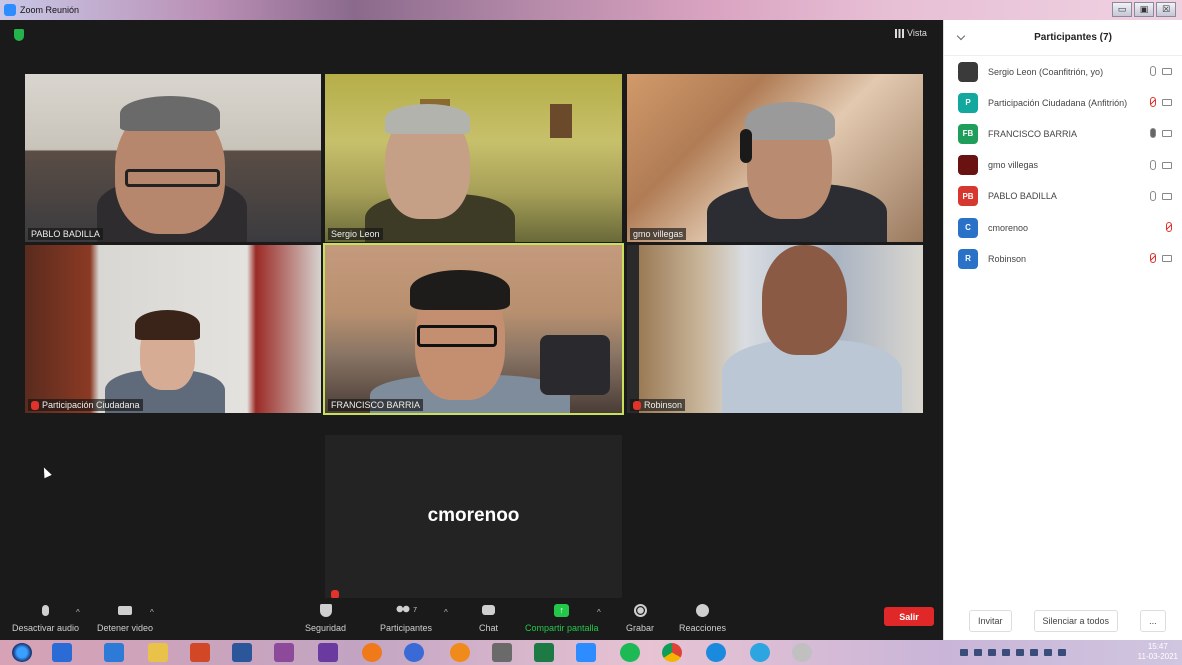 Image resolution: width=1182 pixels, height=665 pixels. Describe the element at coordinates (19, 35) in the screenshot. I see `encryption-shield-icon` at that location.